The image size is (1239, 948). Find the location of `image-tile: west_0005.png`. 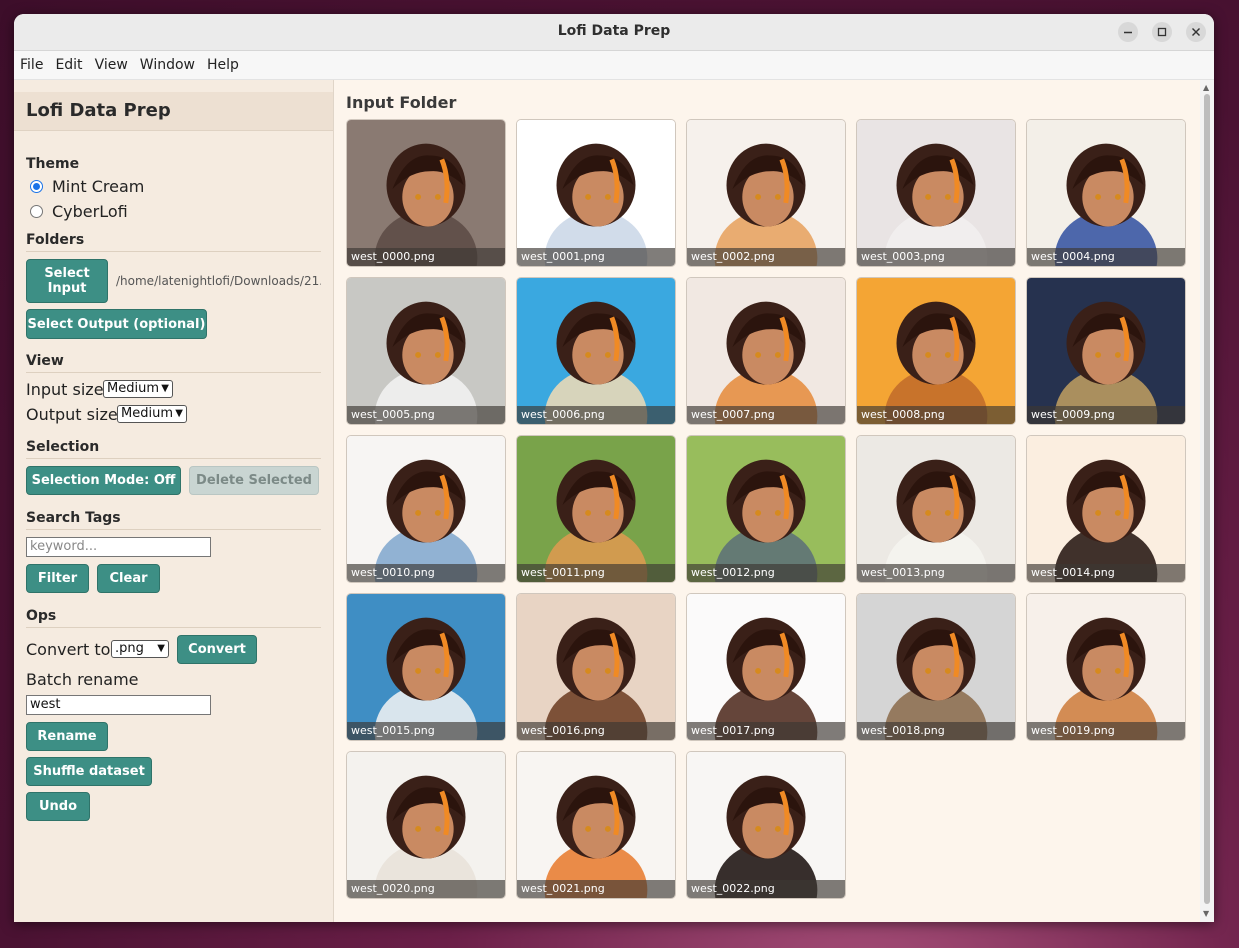

image-tile: west_0005.png is located at coordinates (426, 351).